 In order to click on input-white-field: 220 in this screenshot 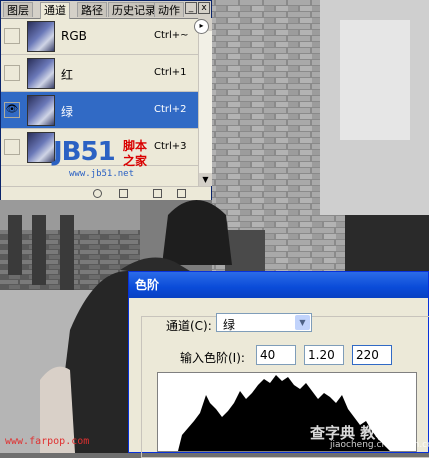, I will do `click(372, 355)`.